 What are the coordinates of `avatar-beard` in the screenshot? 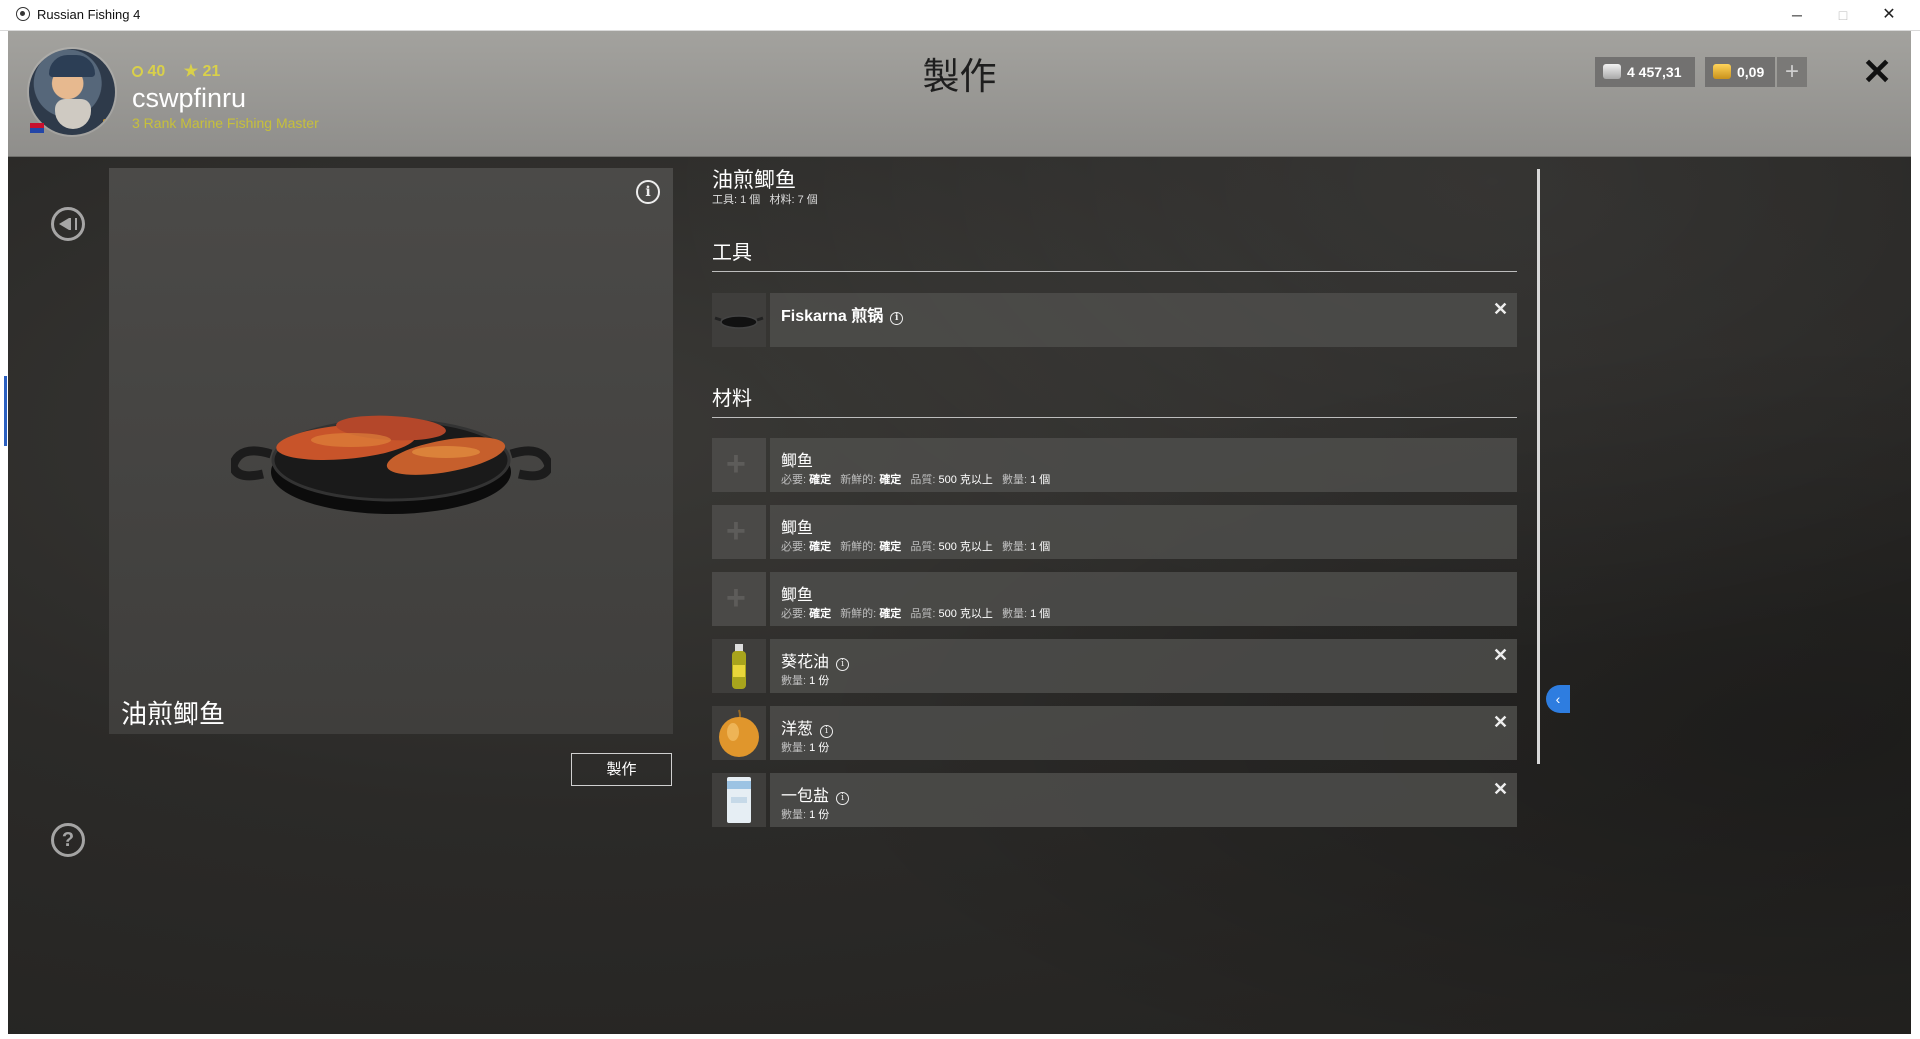 It's located at (73, 114).